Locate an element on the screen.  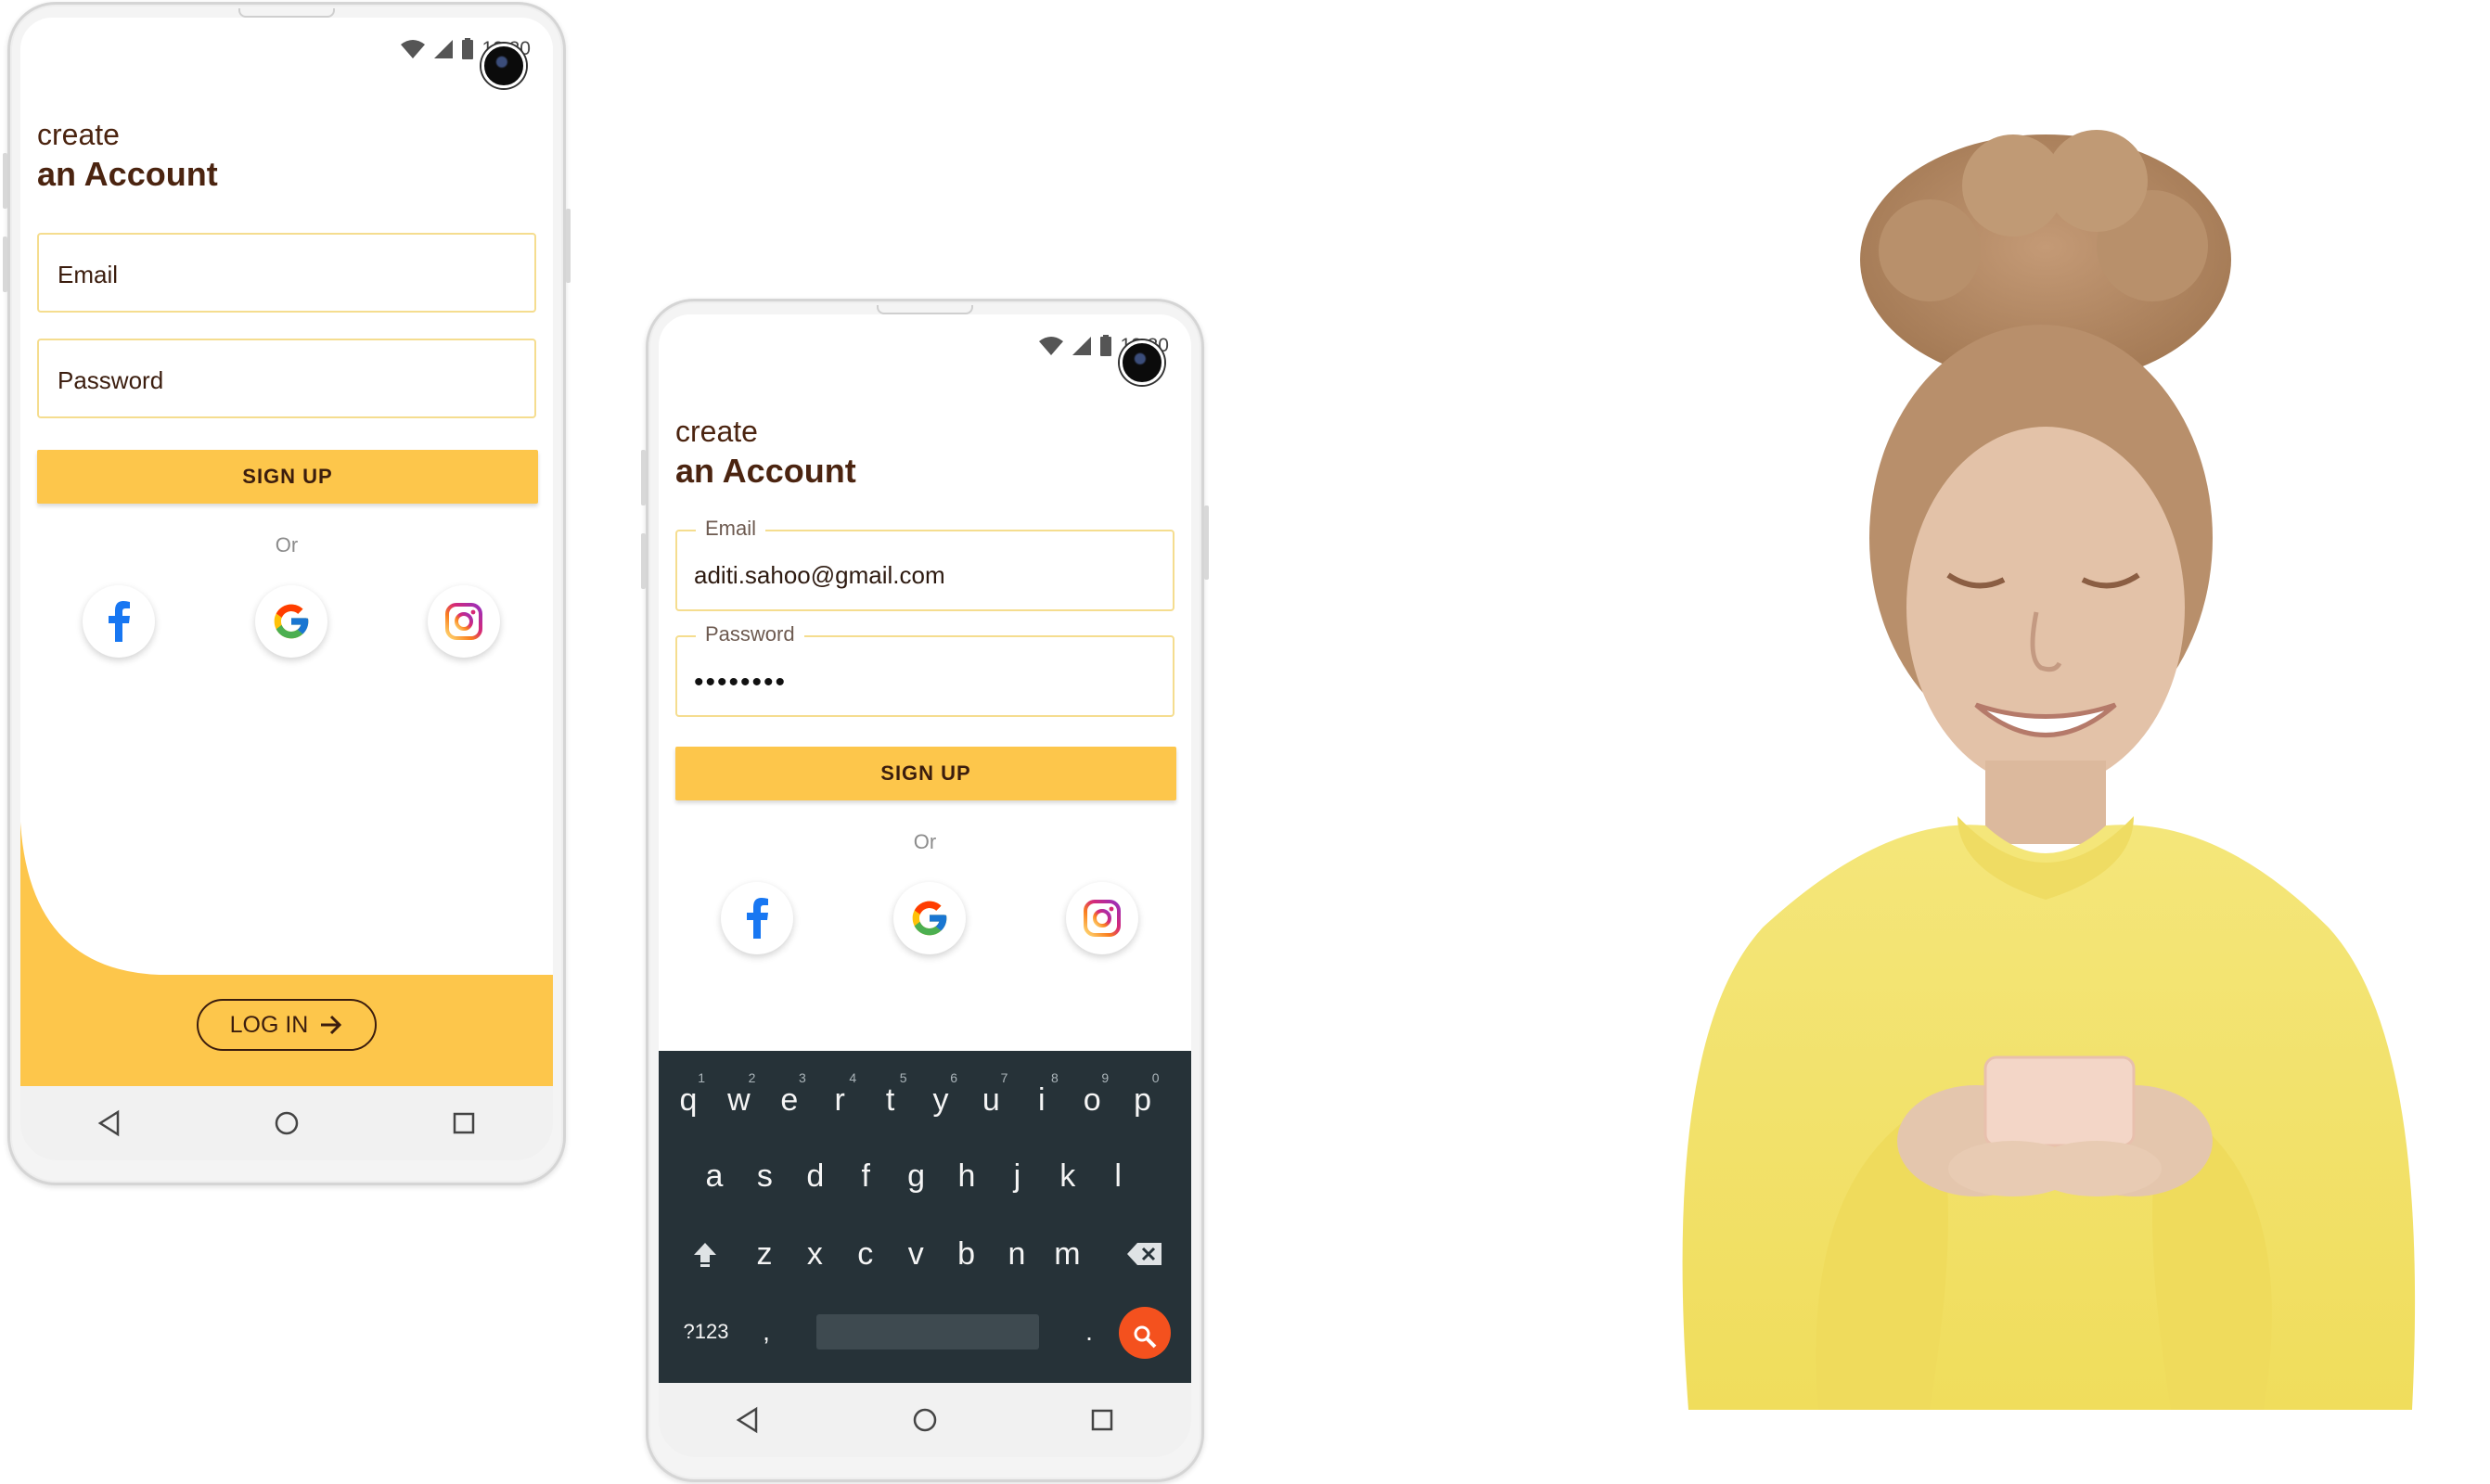
key-j: j is located at coordinates (1017, 1176).